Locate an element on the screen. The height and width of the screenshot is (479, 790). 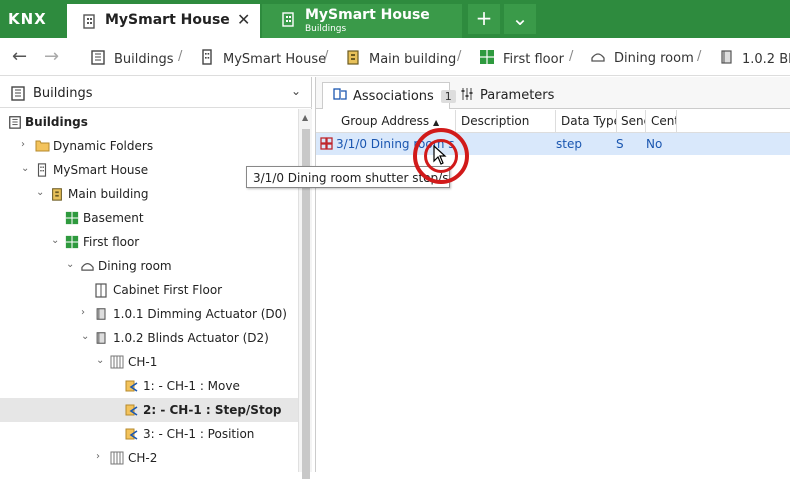
tab-associations: Associations 1 is located at coordinates (389, 95).